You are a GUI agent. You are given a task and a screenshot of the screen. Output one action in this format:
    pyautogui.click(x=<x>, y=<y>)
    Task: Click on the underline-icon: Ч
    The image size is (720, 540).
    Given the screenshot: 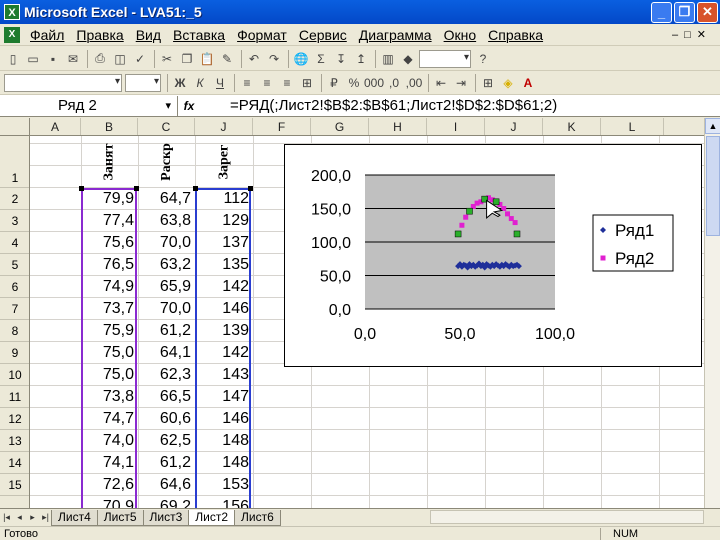 What is the action you would take?
    pyautogui.click(x=220, y=83)
    